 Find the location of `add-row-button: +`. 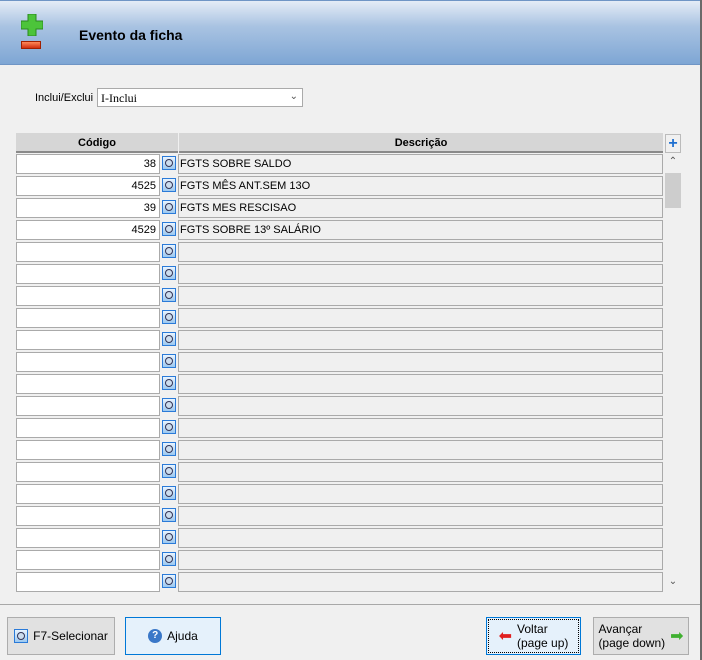

add-row-button: + is located at coordinates (673, 143).